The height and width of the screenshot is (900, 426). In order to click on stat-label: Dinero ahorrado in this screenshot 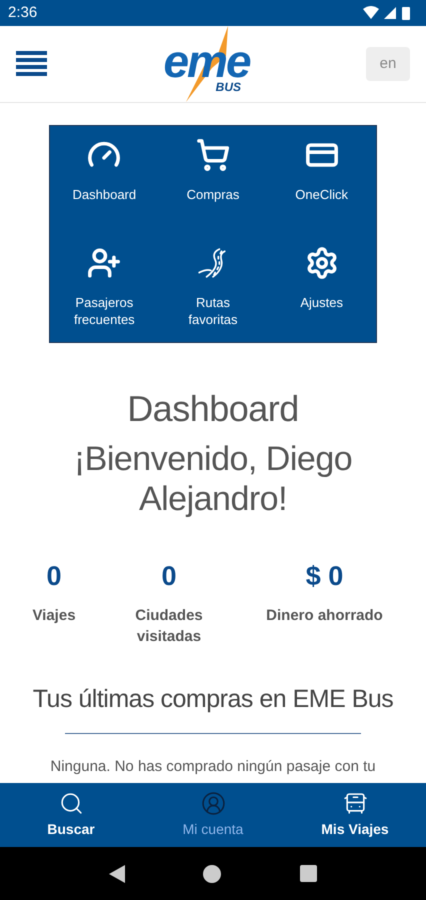, I will do `click(324, 616)`.